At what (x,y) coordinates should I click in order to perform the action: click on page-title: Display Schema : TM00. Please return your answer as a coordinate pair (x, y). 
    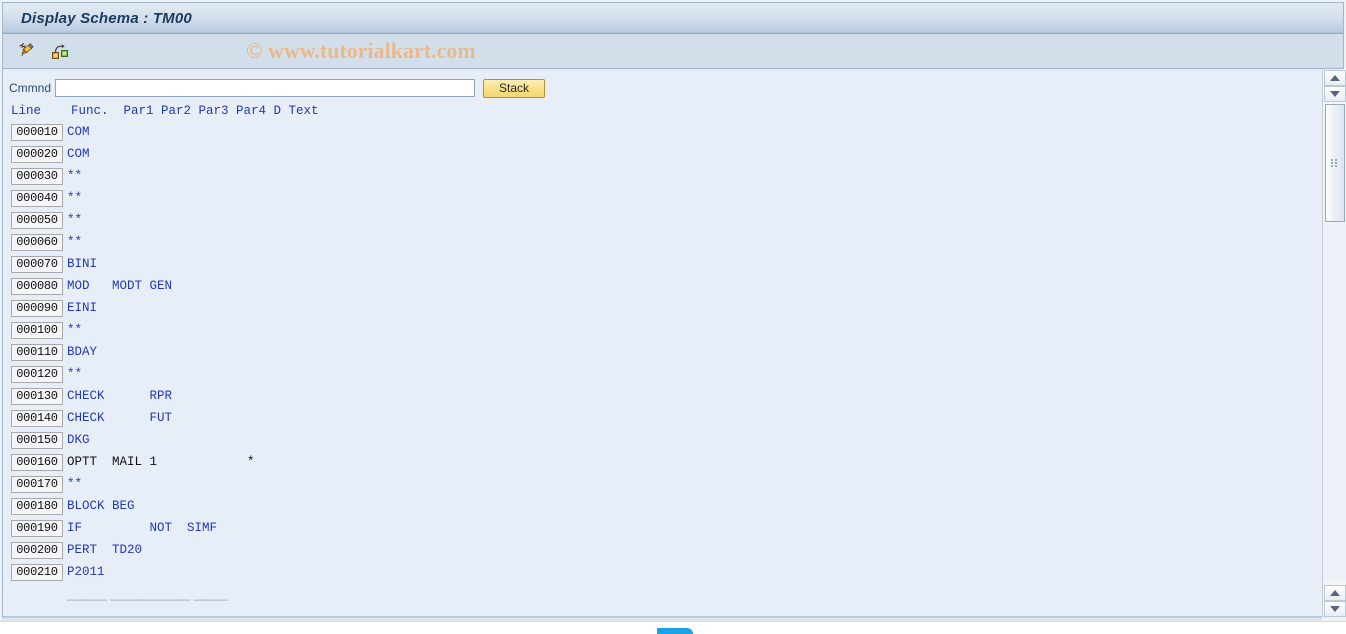
    Looking at the image, I should click on (106, 18).